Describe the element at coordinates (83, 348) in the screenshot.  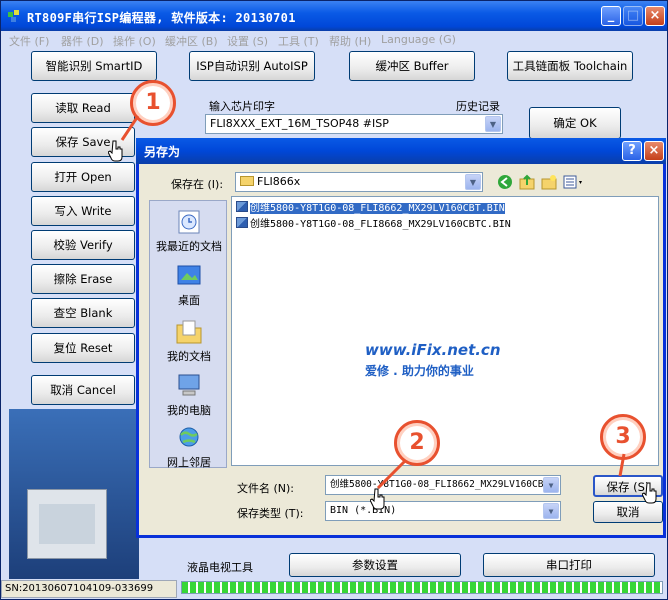
I see `reset-button: 复位 Reset` at that location.